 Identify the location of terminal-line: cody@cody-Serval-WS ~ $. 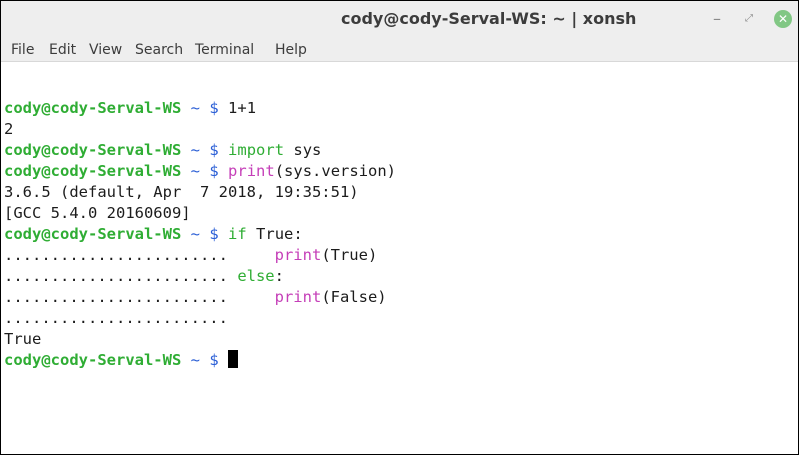
(399, 360).